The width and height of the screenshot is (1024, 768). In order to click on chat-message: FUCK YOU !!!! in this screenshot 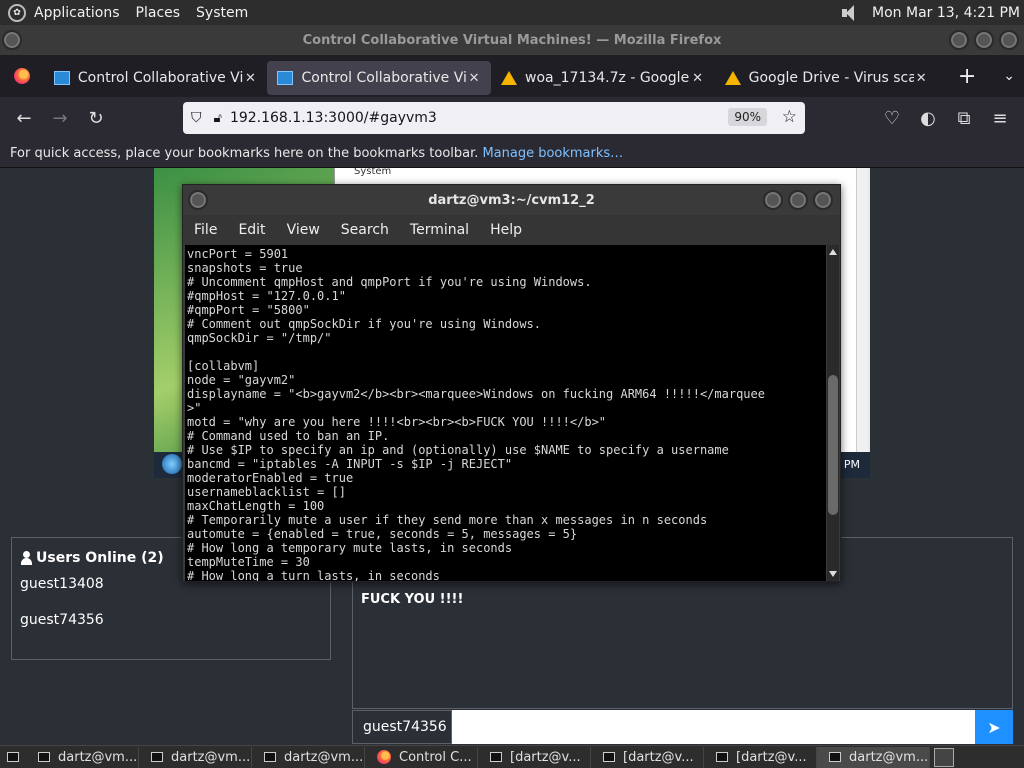, I will do `click(412, 599)`.